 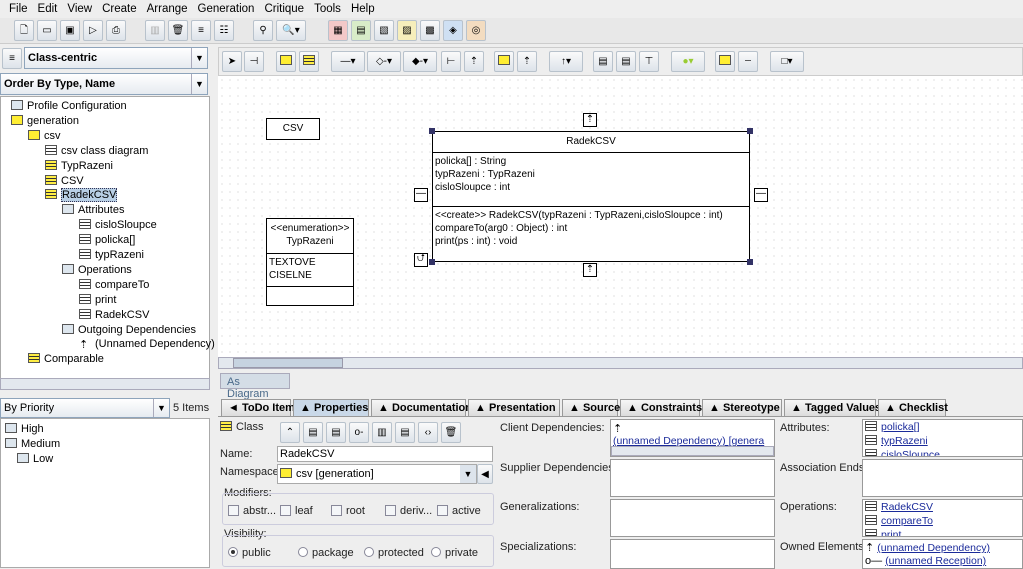 What do you see at coordinates (428, 432) in the screenshot?
I see `new-stereotype-icon: ‹›` at bounding box center [428, 432].